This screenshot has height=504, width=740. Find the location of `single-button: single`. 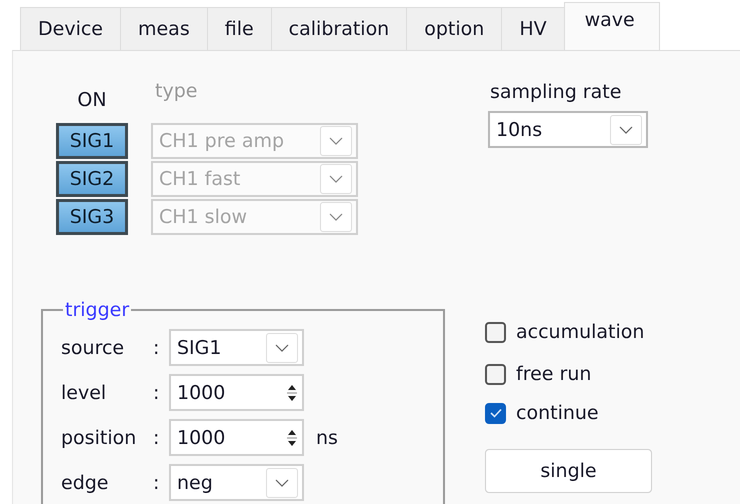

single-button: single is located at coordinates (568, 471).